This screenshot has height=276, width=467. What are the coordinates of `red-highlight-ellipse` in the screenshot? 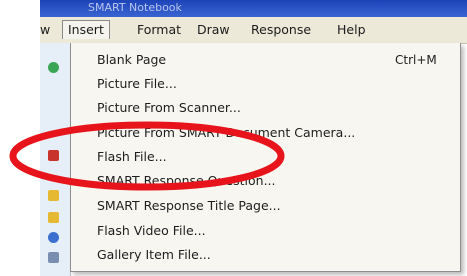 It's located at (147, 156).